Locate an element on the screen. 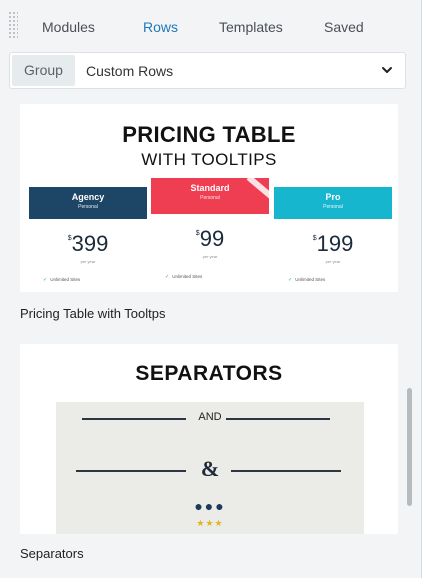 Image resolution: width=422 pixels, height=578 pixels. thumbnail-subtitle: WITH TOOLTIPS is located at coordinates (209, 159).